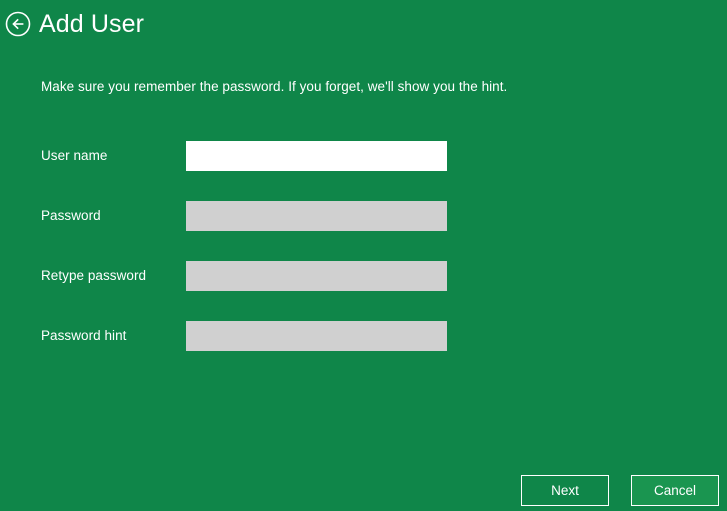 The image size is (727, 511). I want to click on form-row-retype-password: Retype password, so click(363, 291).